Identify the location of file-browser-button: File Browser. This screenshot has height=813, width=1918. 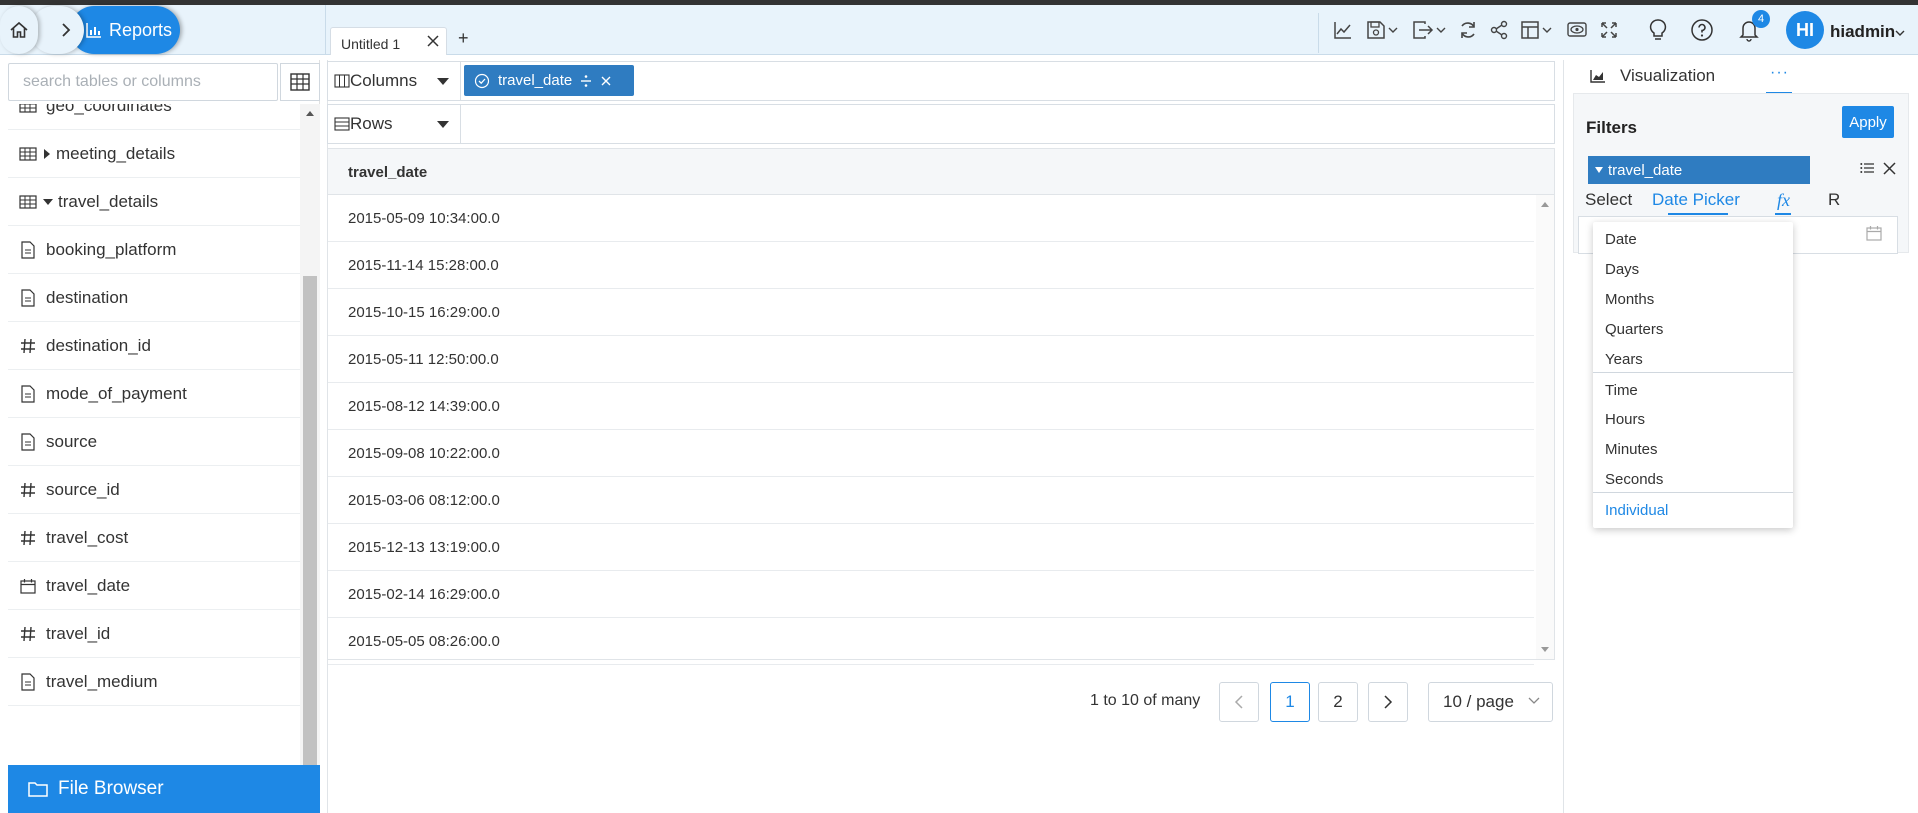
(164, 789).